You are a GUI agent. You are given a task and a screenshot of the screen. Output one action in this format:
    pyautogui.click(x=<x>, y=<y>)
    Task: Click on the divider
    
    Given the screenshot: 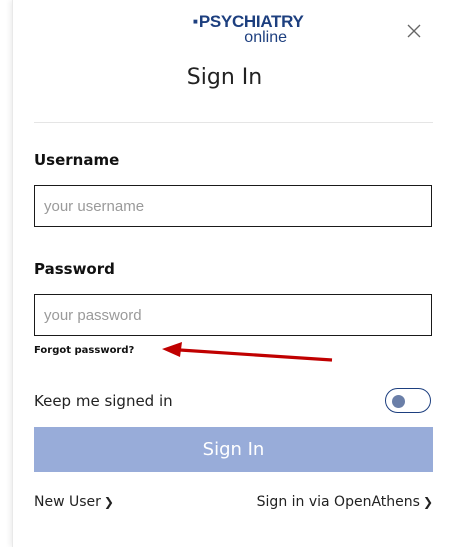 What is the action you would take?
    pyautogui.click(x=233, y=122)
    